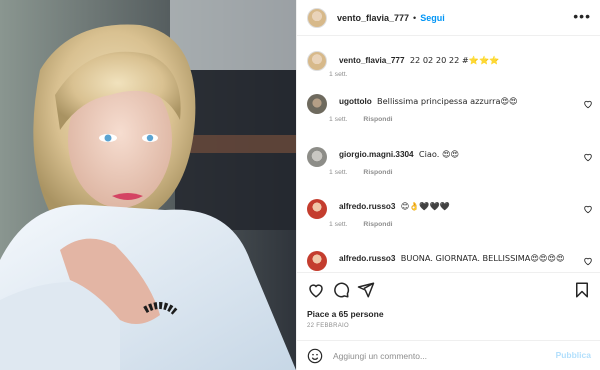 The height and width of the screenshot is (370, 600). I want to click on publish-button: Pubblica, so click(573, 355).